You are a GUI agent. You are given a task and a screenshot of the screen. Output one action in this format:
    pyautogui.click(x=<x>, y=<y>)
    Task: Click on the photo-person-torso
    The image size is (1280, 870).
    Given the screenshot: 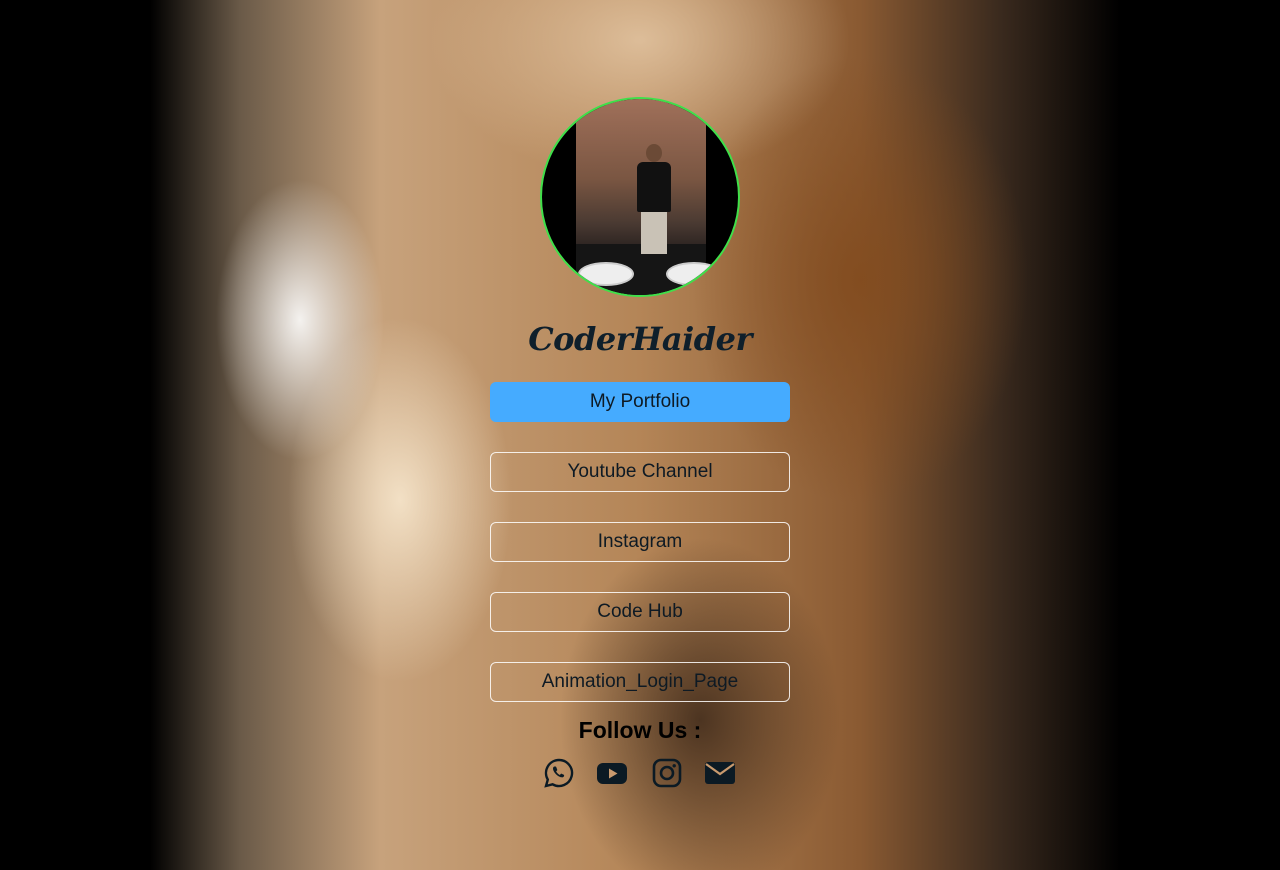 What is the action you would take?
    pyautogui.click(x=654, y=187)
    